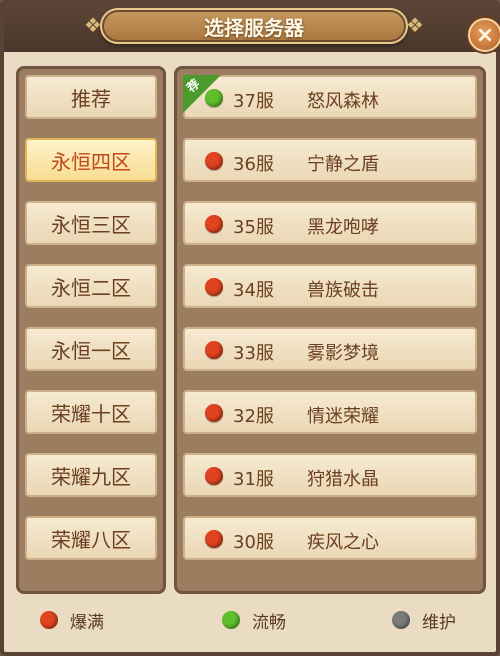 Image resolution: width=500 pixels, height=656 pixels. I want to click on zone-label: 永恒三区, so click(91, 224).